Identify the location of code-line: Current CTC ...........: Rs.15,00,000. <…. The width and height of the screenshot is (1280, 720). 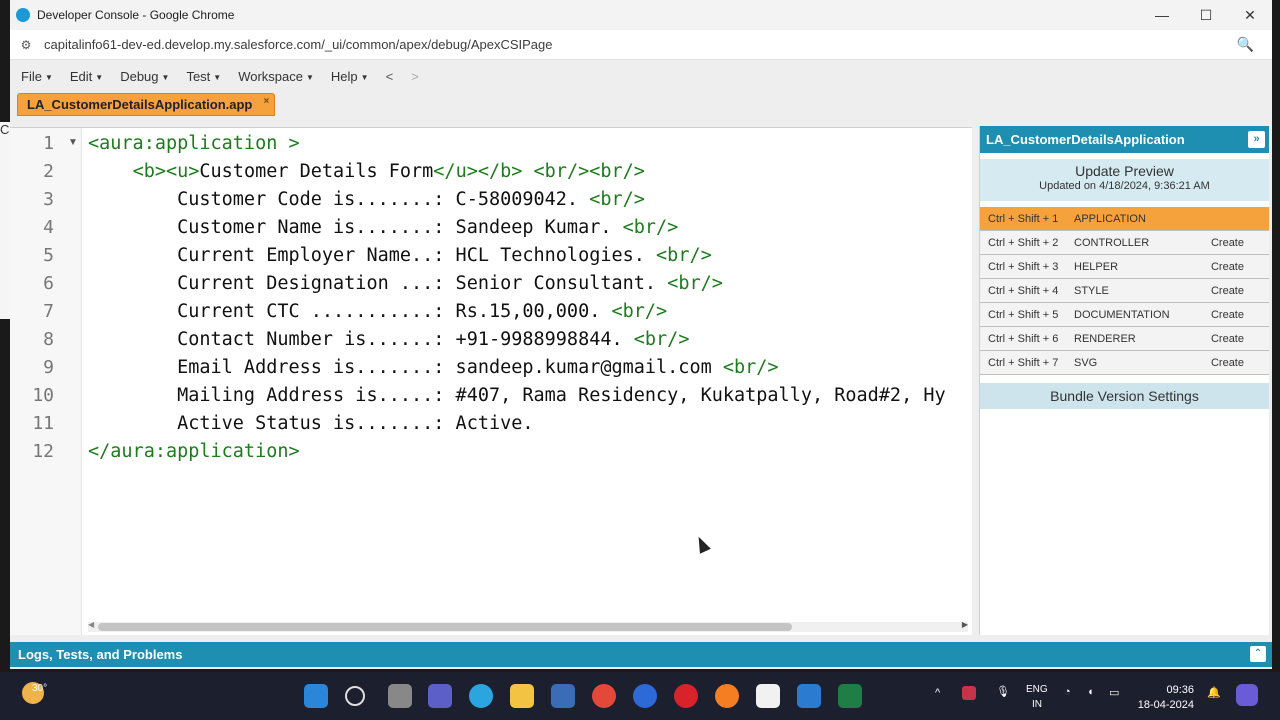
(377, 312).